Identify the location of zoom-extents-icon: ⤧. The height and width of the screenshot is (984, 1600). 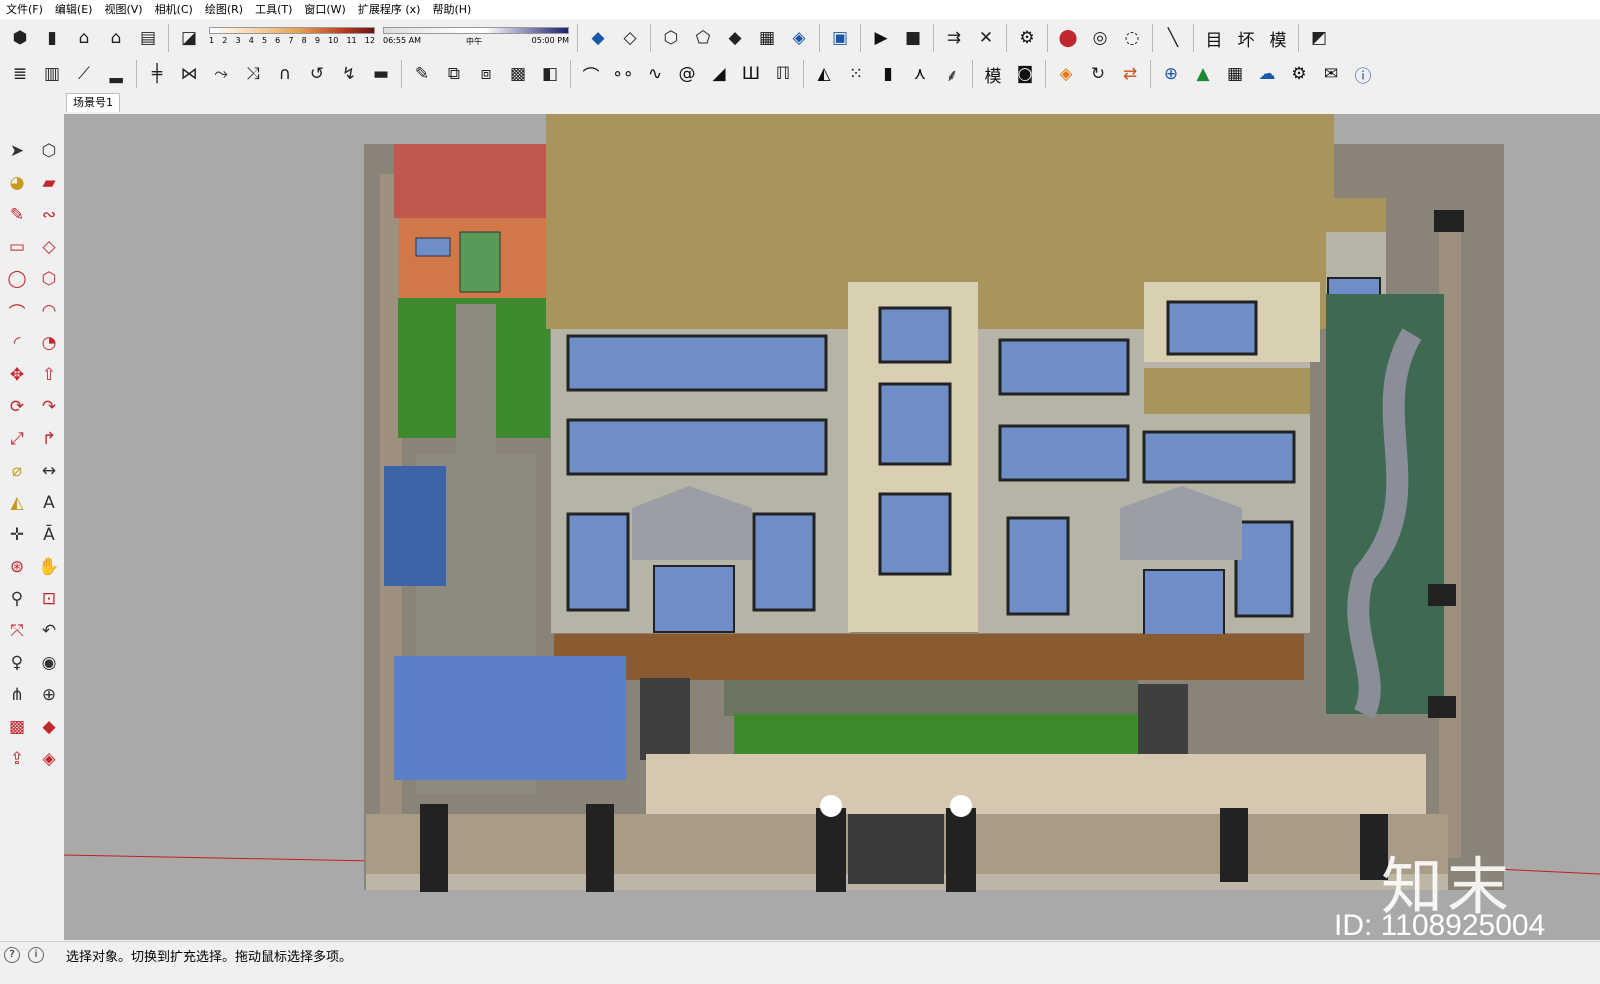
(17, 631).